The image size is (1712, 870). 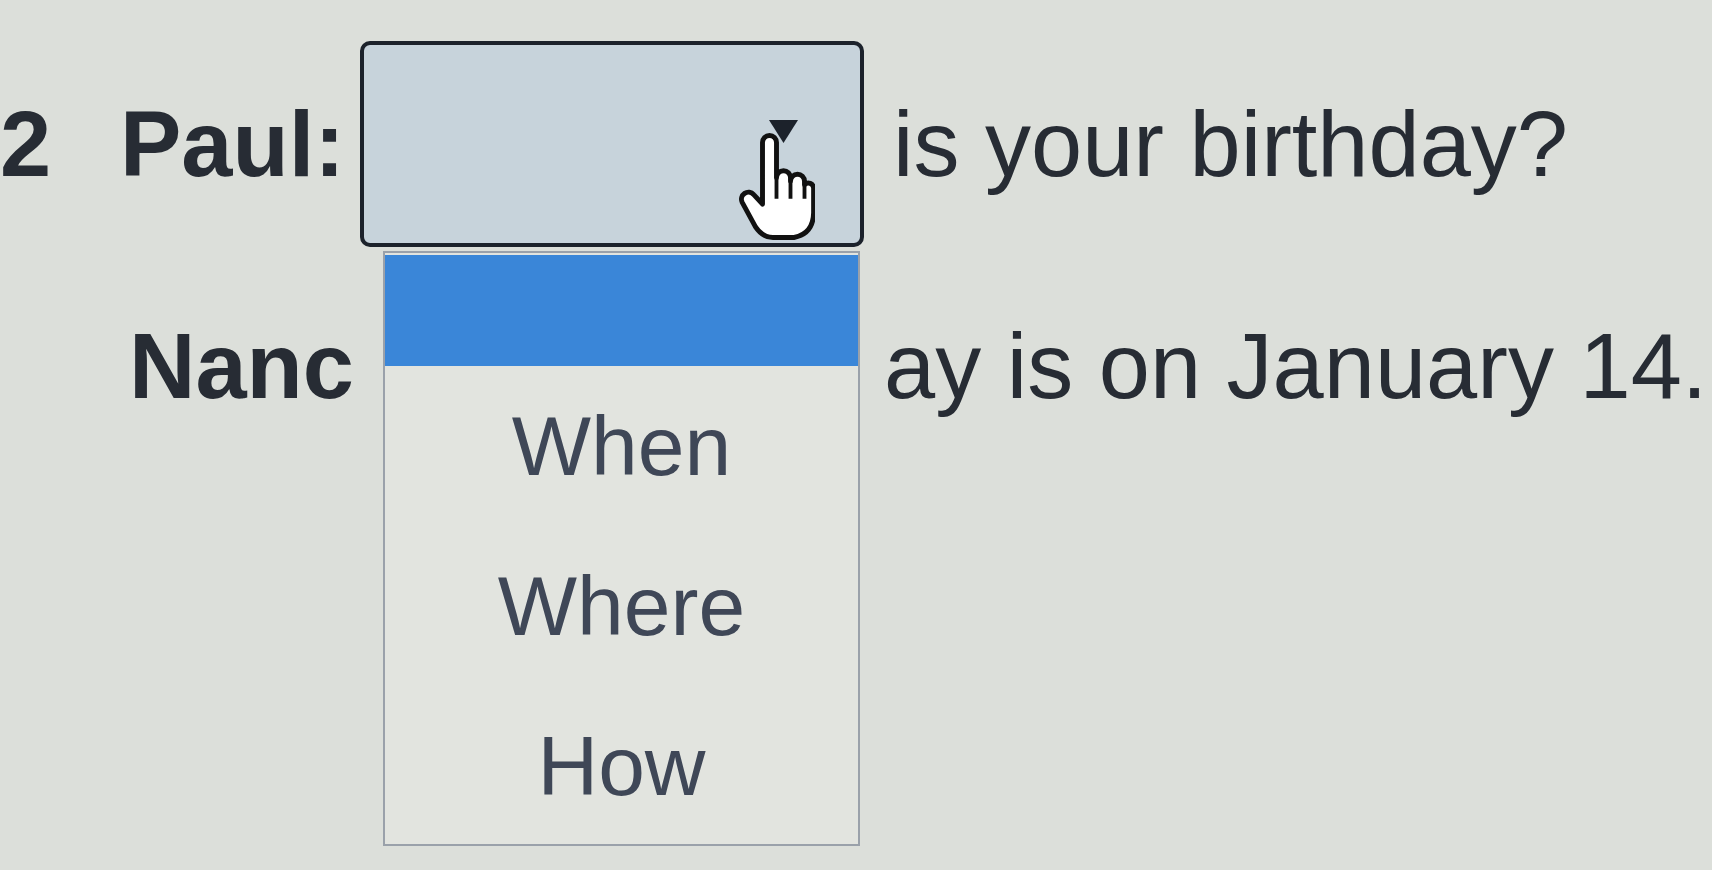 What do you see at coordinates (1230, 144) in the screenshot?
I see `question-text: is your birthday?` at bounding box center [1230, 144].